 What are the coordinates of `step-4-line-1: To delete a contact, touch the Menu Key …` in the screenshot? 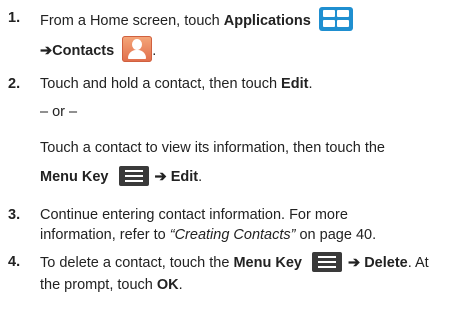 It's located at (234, 262).